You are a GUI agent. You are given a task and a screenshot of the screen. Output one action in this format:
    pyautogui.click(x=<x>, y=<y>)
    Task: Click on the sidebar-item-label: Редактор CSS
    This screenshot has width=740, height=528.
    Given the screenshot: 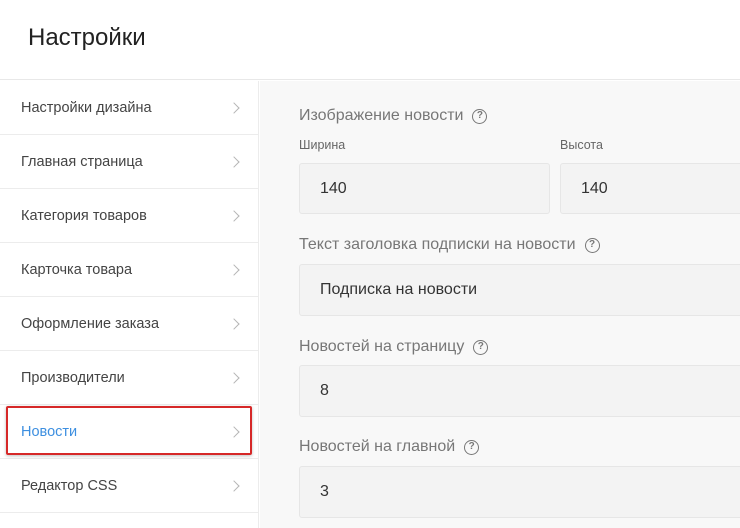 What is the action you would take?
    pyautogui.click(x=69, y=485)
    